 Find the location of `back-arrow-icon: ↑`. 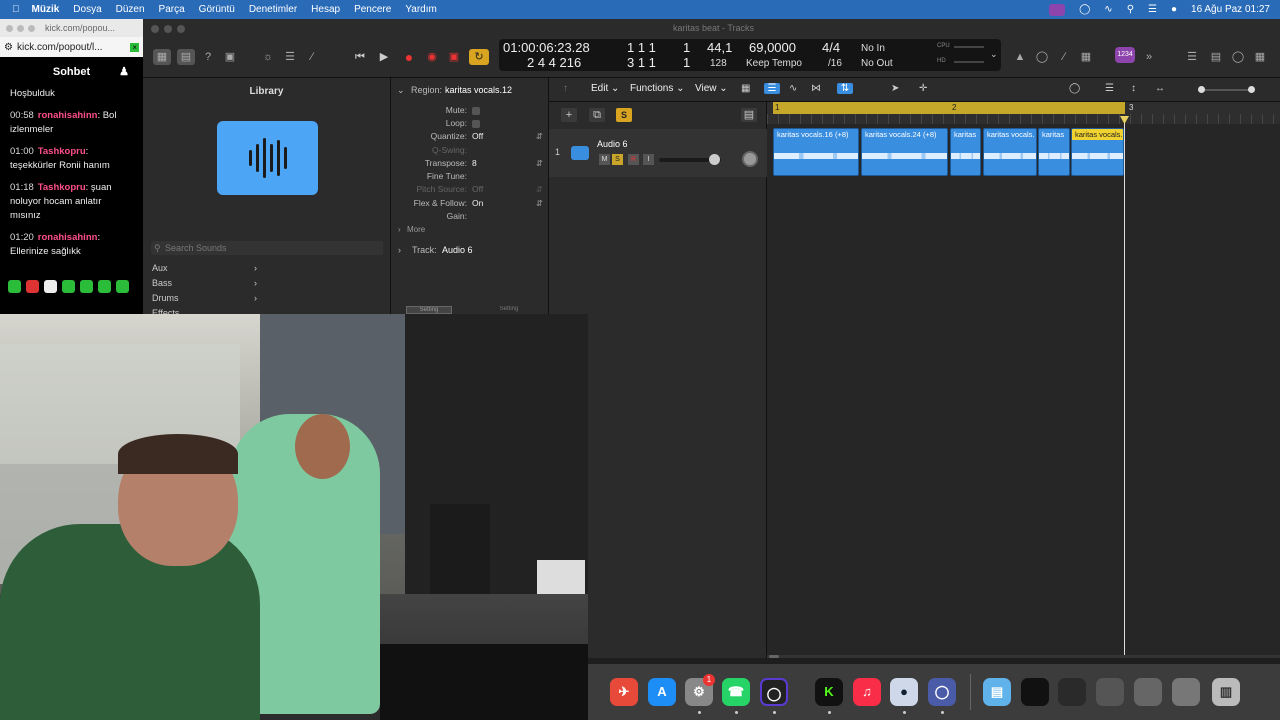

back-arrow-icon: ↑ is located at coordinates (565, 88).